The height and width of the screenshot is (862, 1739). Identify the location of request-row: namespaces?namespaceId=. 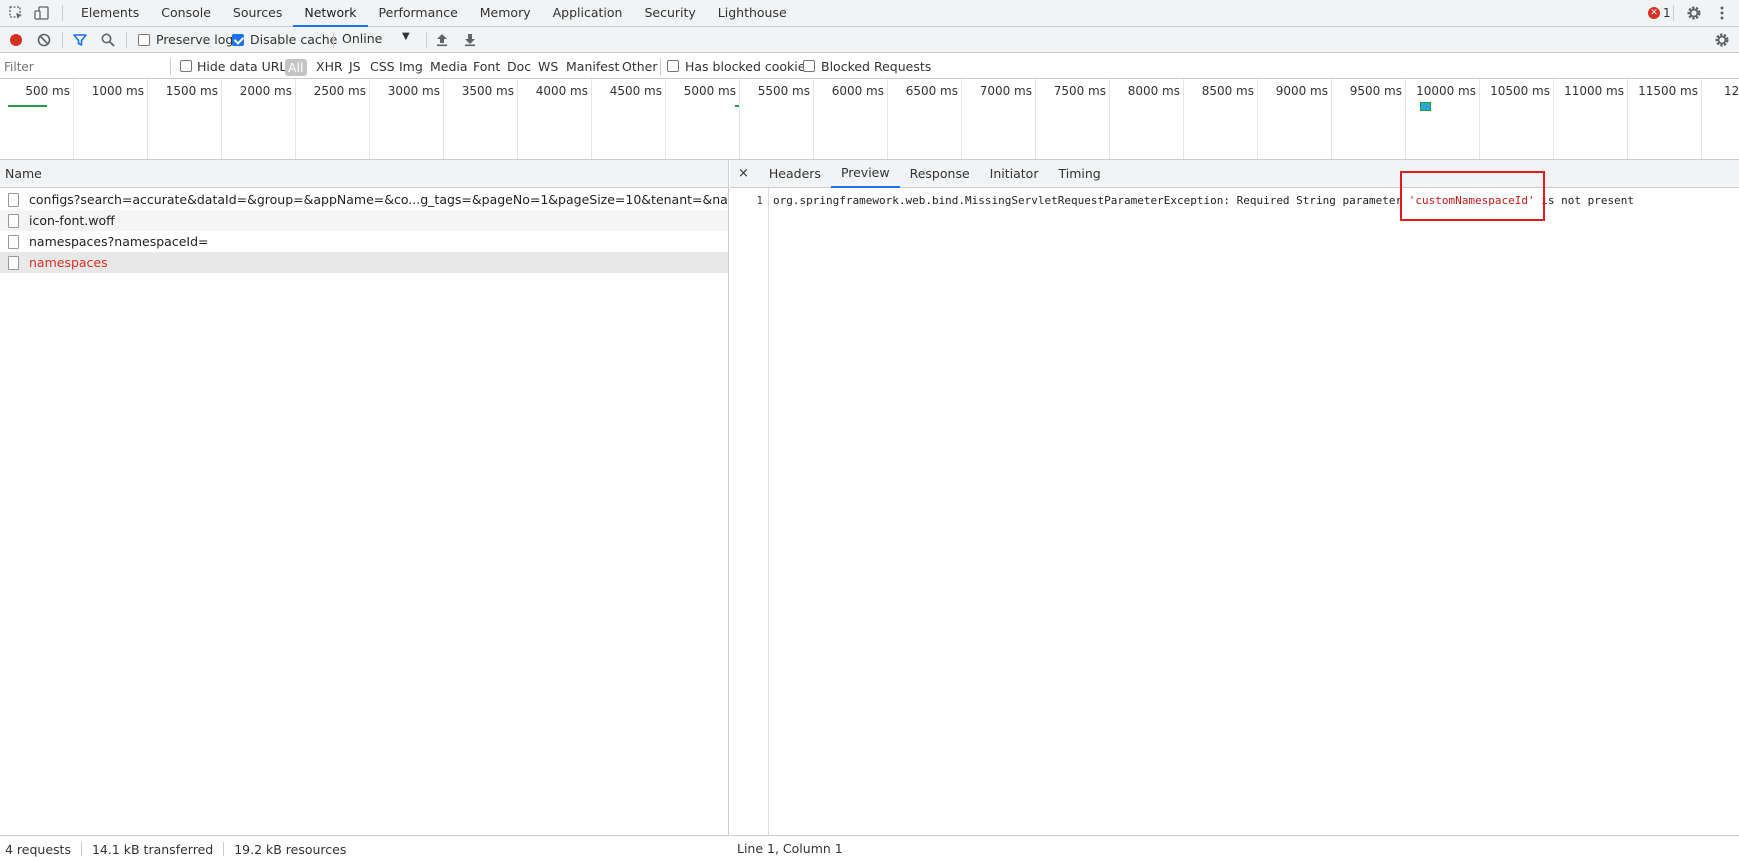
(364, 241).